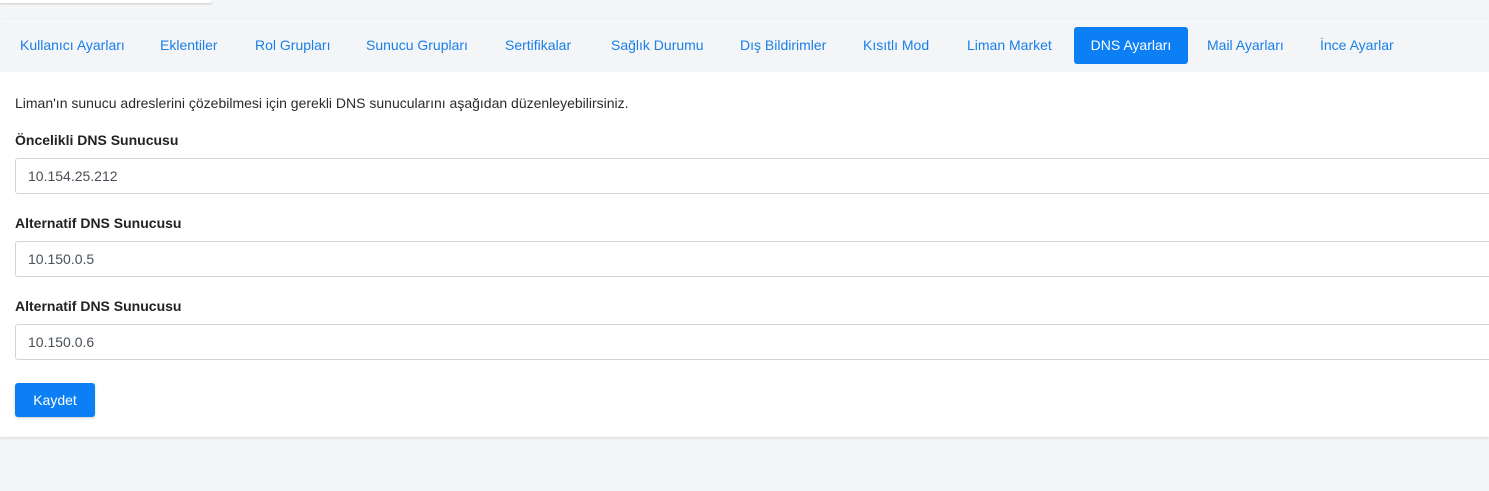 This screenshot has height=491, width=1489. Describe the element at coordinates (896, 45) in the screenshot. I see `tab-kisitli-mod: Kısıtlı Mod` at that location.